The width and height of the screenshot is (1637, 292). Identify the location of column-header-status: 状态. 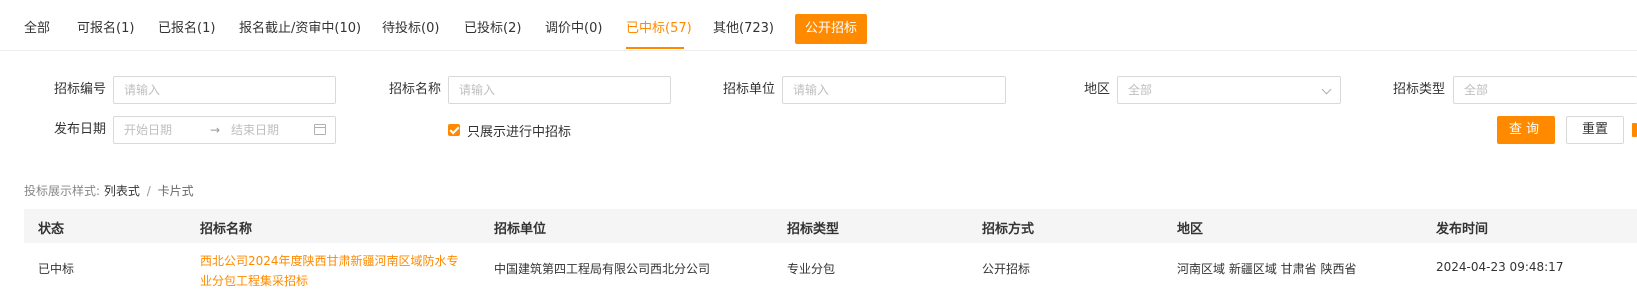
(51, 229).